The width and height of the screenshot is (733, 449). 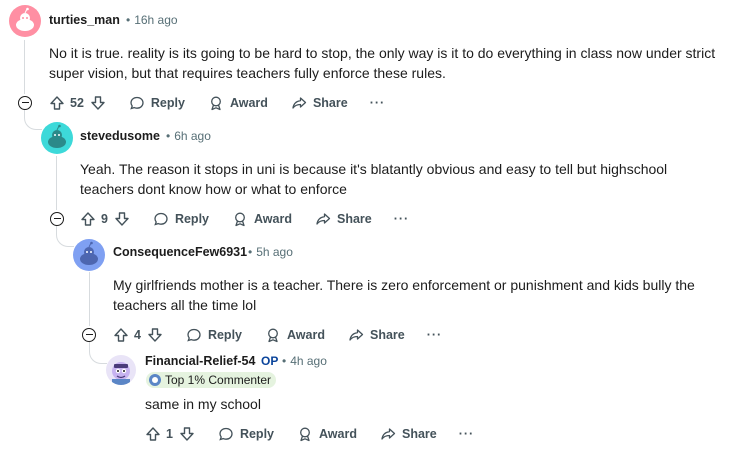 I want to click on comment-timestamp: • 5h ago, so click(x=270, y=252).